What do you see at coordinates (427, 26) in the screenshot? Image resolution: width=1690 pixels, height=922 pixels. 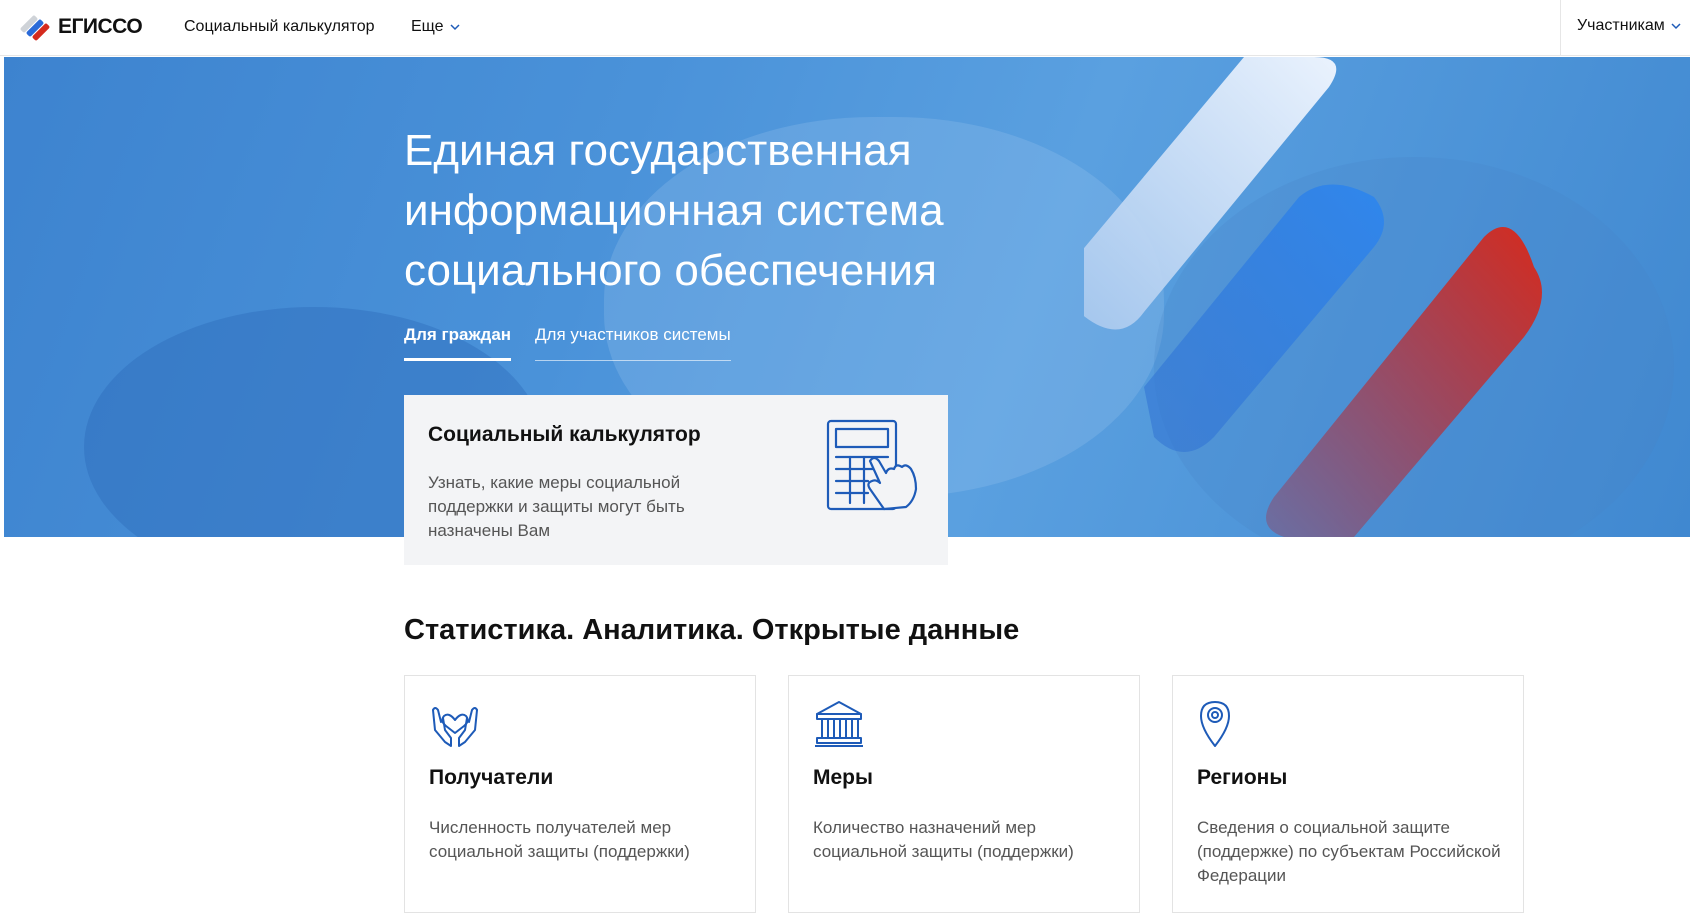 I see `nav-more-label: Еще` at bounding box center [427, 26].